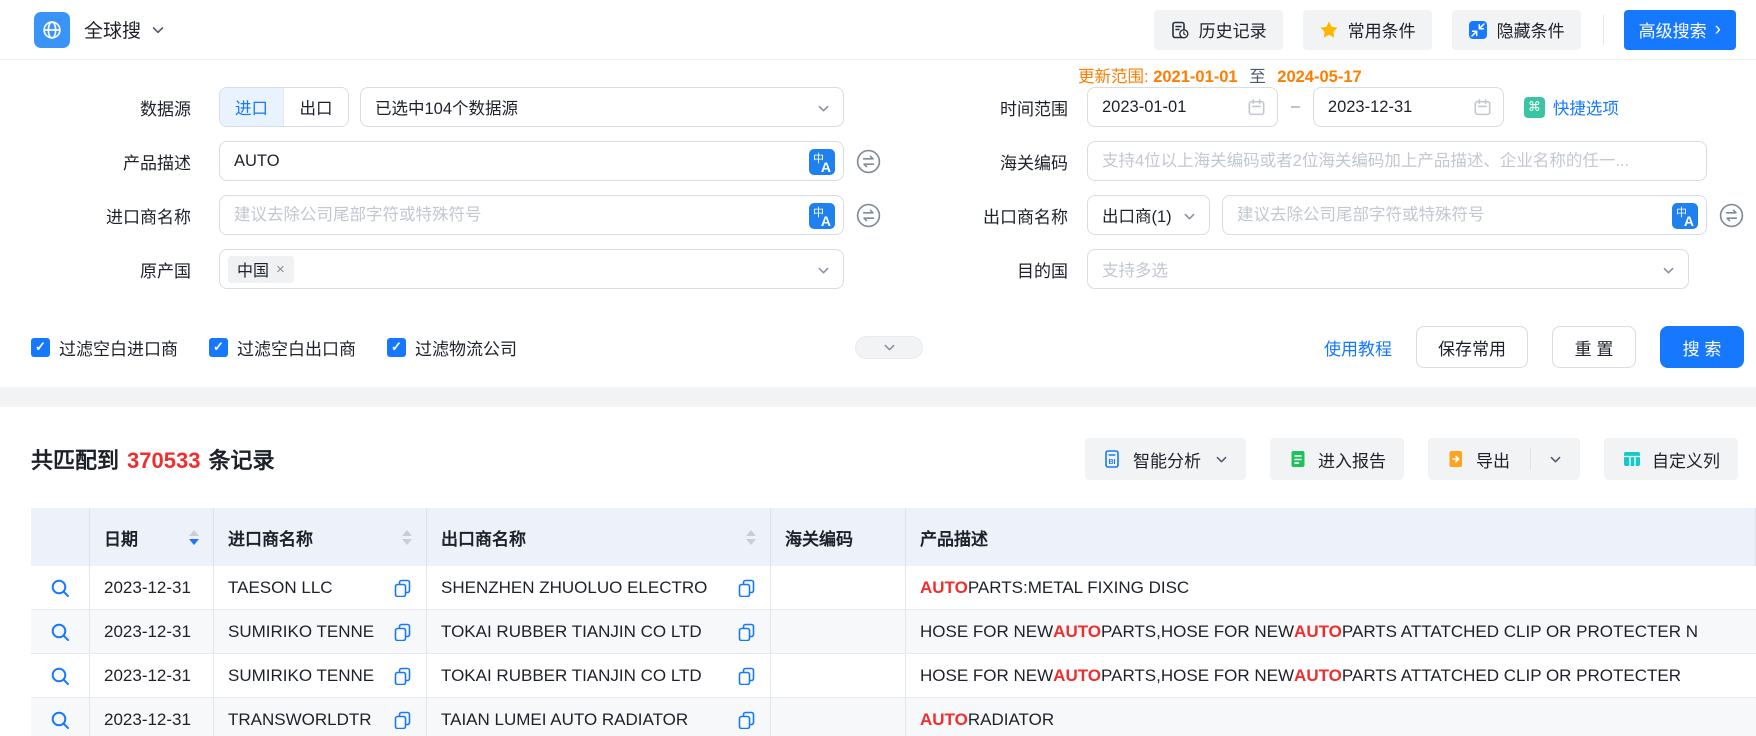  Describe the element at coordinates (1679, 29) in the screenshot. I see `advanced-search-button: 高级搜索 ›` at that location.